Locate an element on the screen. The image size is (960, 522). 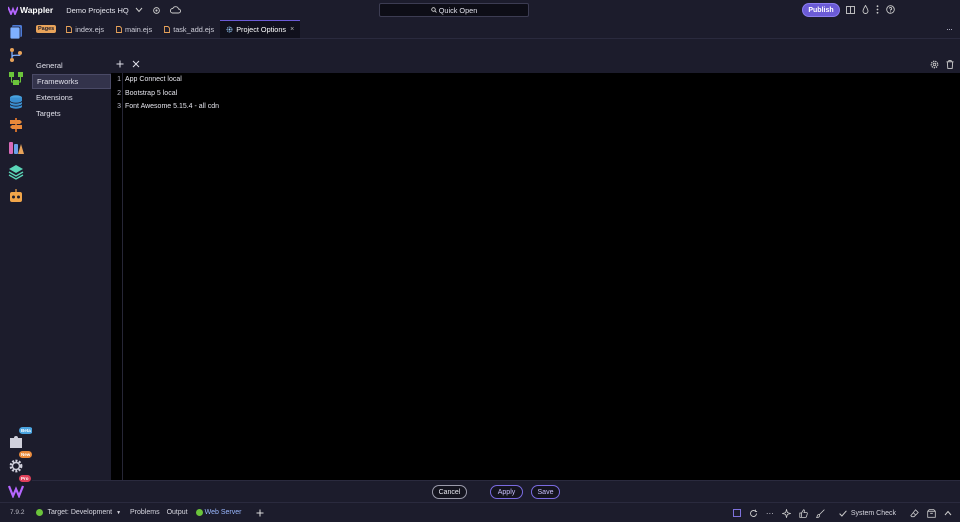
more-tabs-icon: ··· is located at coordinates (949, 29).